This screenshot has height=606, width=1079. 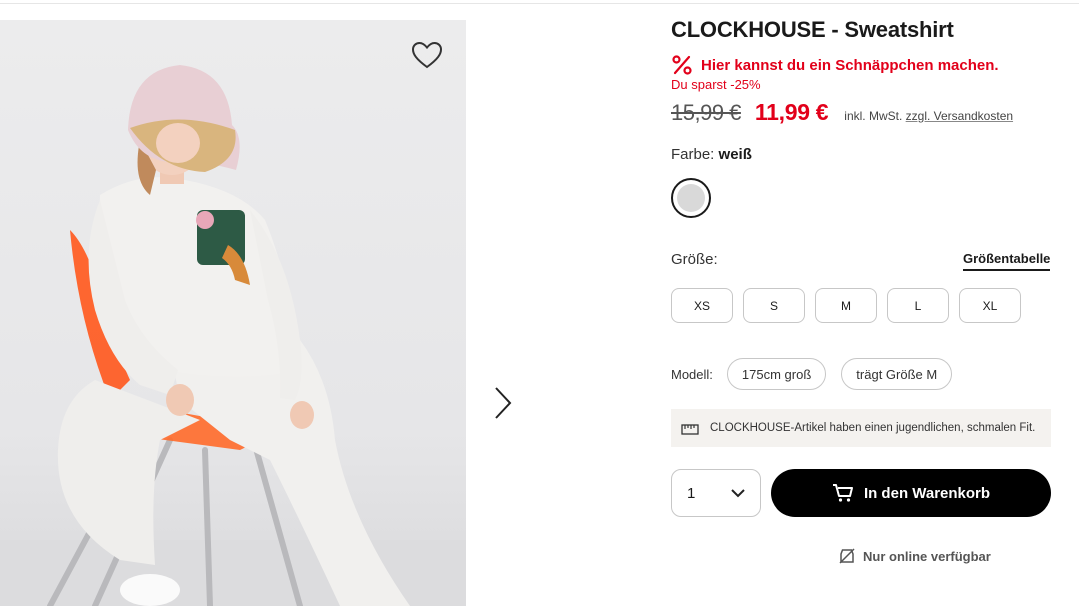 What do you see at coordinates (959, 116) in the screenshot?
I see `shipping-link: zzgl. Versandkosten` at bounding box center [959, 116].